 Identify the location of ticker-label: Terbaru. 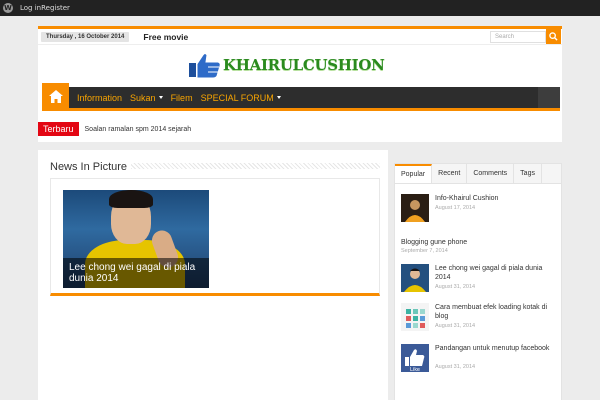
(58, 129).